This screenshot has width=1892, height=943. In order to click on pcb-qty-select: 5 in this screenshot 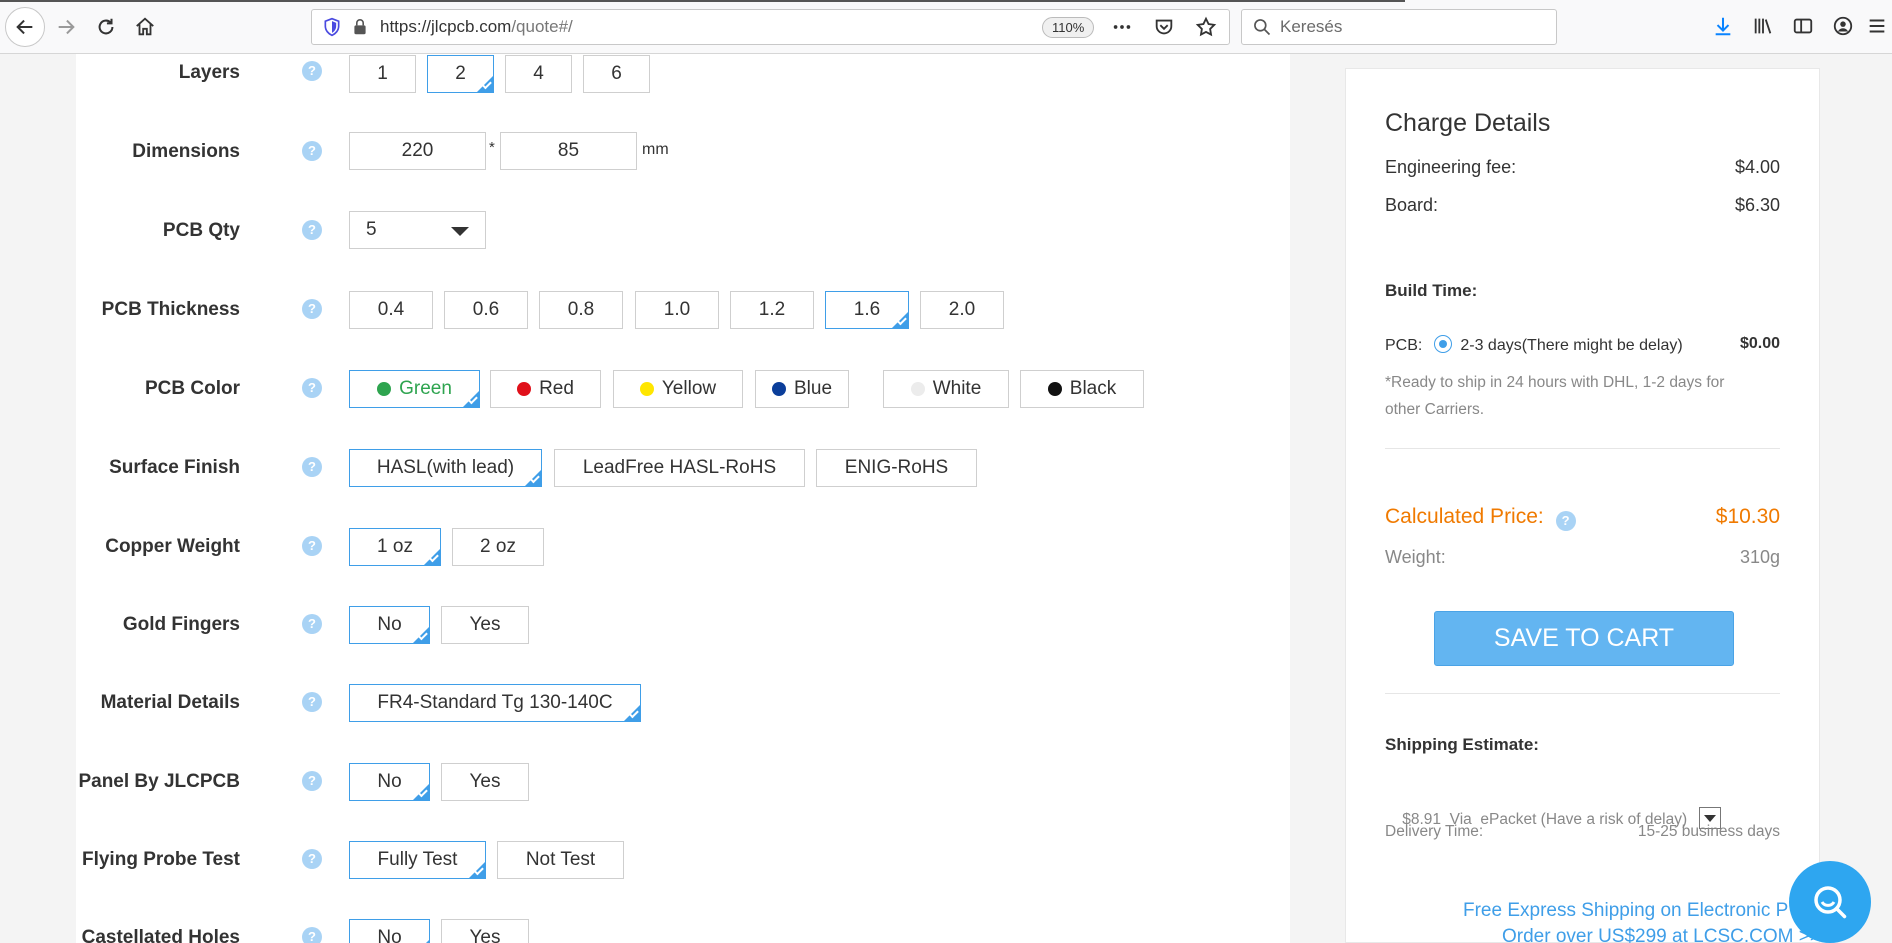, I will do `click(417, 230)`.